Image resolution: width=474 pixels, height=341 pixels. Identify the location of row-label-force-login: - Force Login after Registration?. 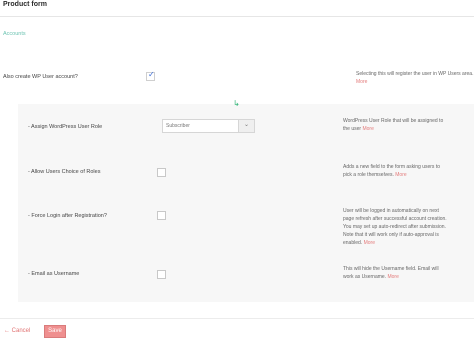
(67, 216).